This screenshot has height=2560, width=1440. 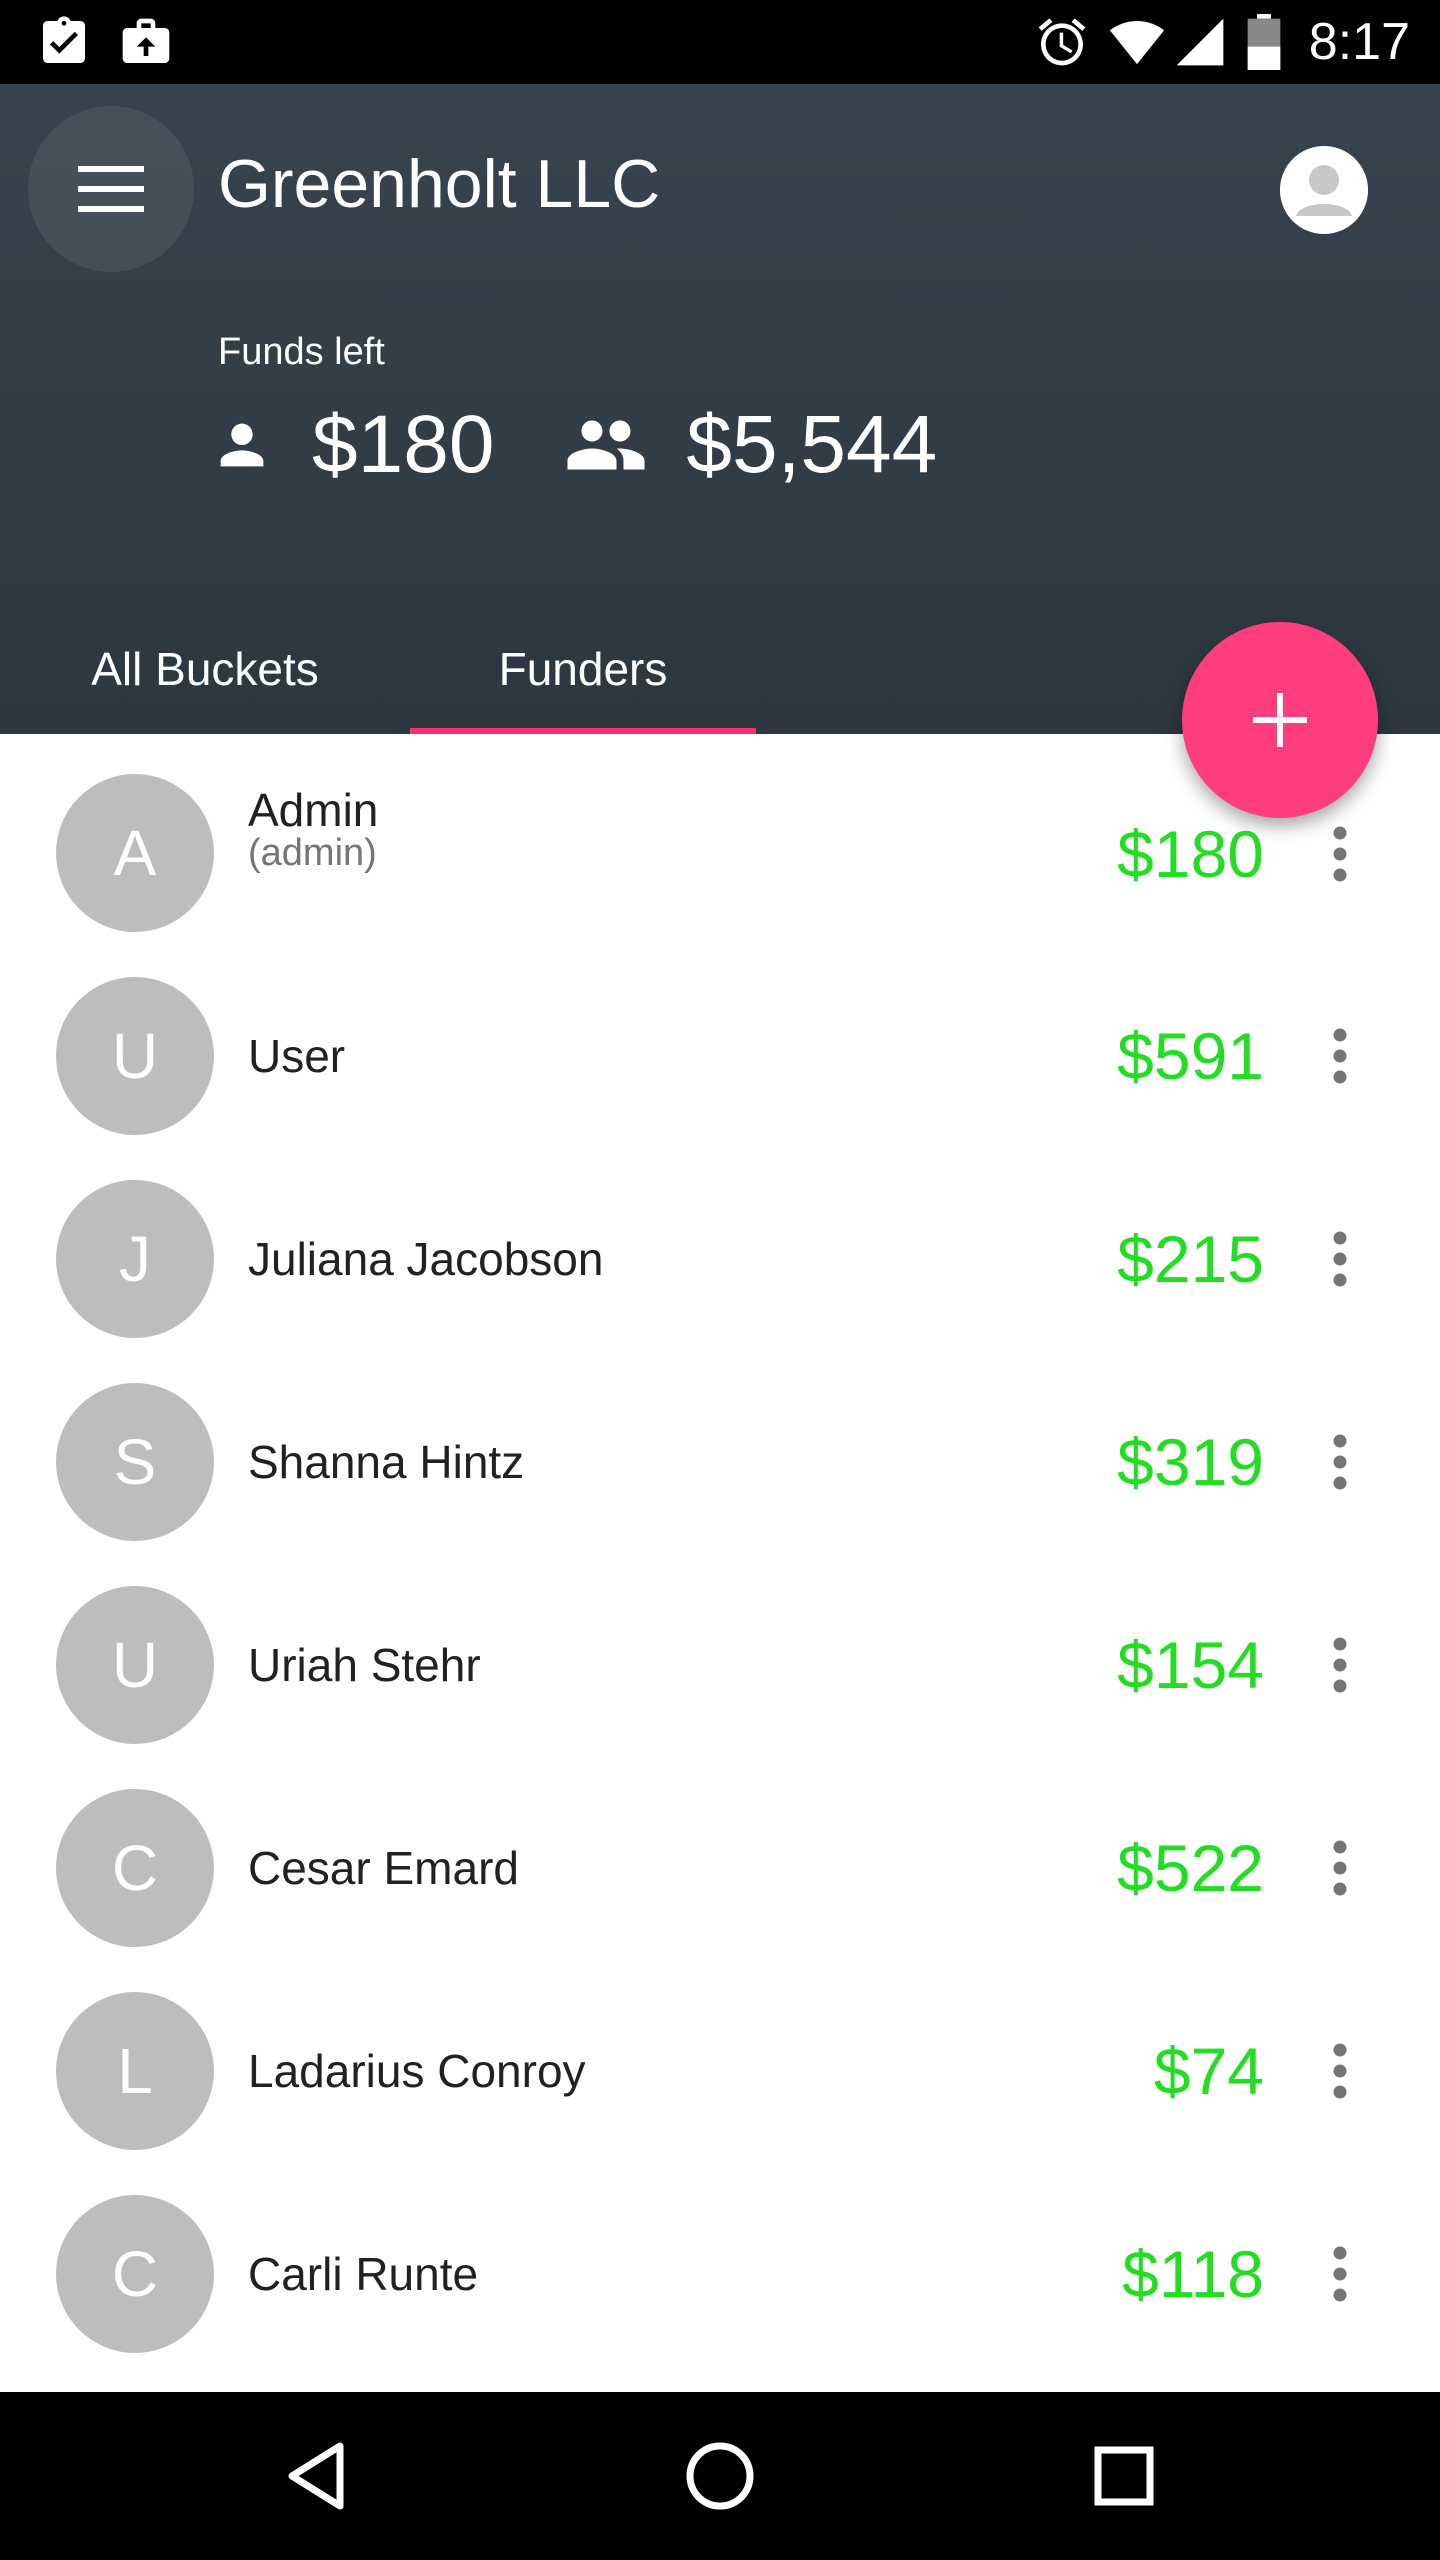 I want to click on funder-role: (admin), so click(x=312, y=853).